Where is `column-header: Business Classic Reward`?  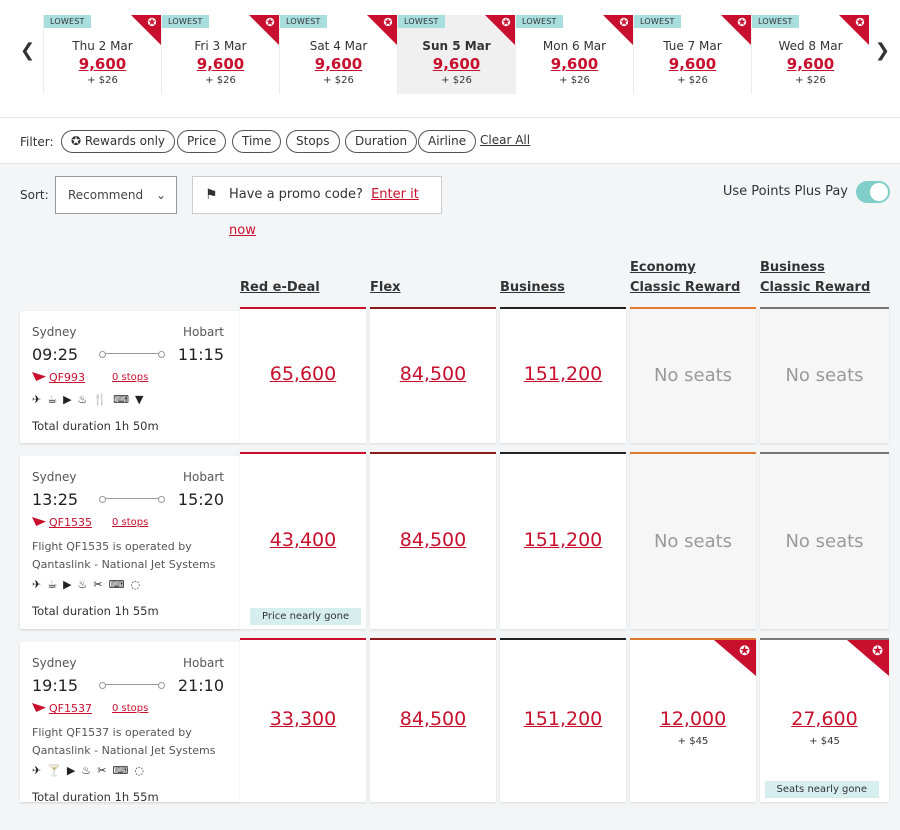 column-header: Business Classic Reward is located at coordinates (823, 278).